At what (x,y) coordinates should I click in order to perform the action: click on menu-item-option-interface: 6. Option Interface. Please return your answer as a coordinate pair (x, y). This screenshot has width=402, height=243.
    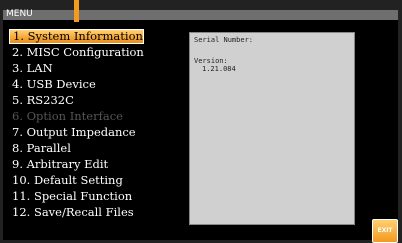
    Looking at the image, I should click on (67, 116).